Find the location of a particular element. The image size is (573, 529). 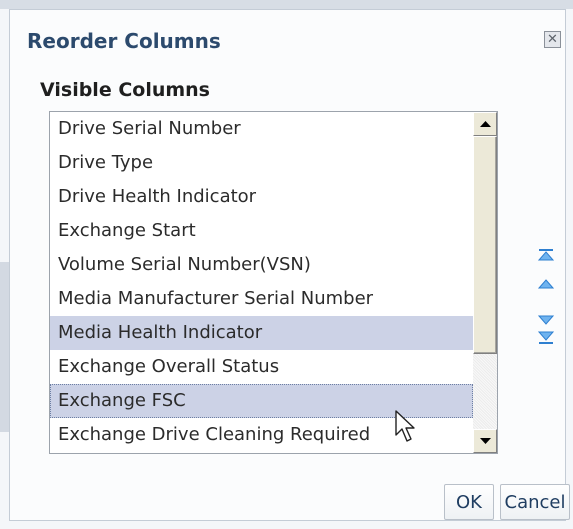

visible-columns-label: Visible Columns is located at coordinates (125, 90).